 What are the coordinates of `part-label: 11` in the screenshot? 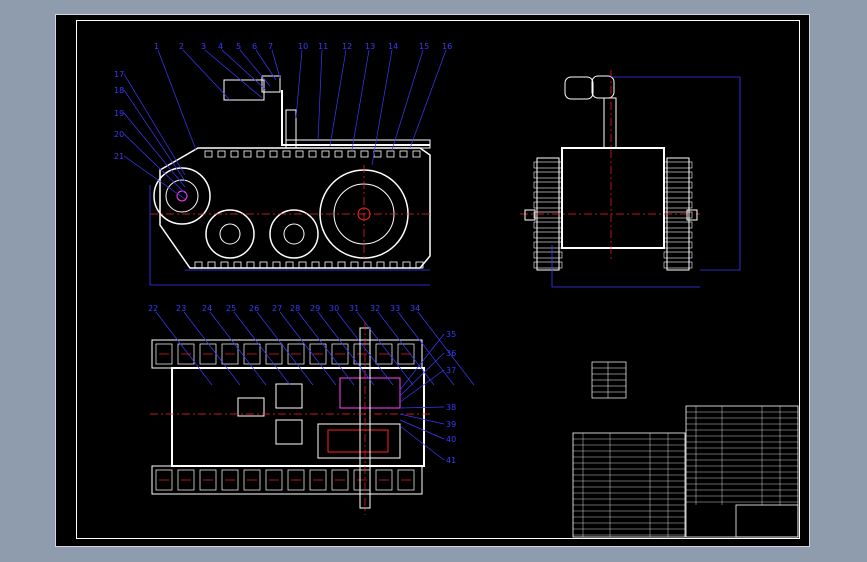 It's located at (323, 46).